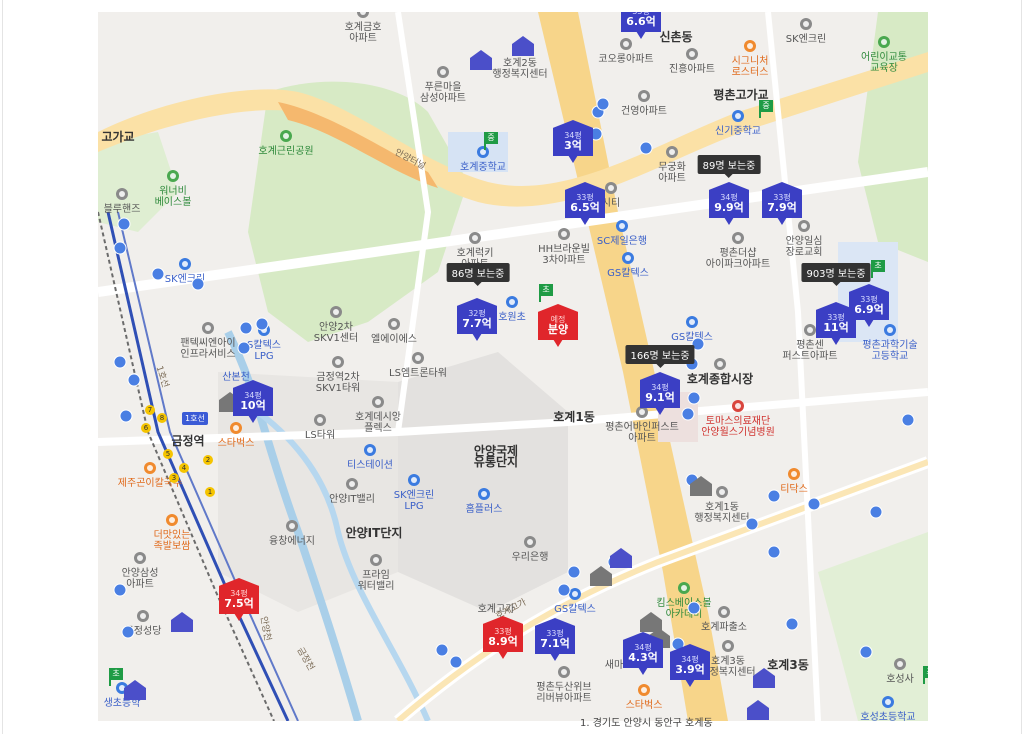 Image resolution: width=1023 pixels, height=734 pixels. What do you see at coordinates (738, 406) in the screenshot?
I see `hospital-icon` at bounding box center [738, 406].